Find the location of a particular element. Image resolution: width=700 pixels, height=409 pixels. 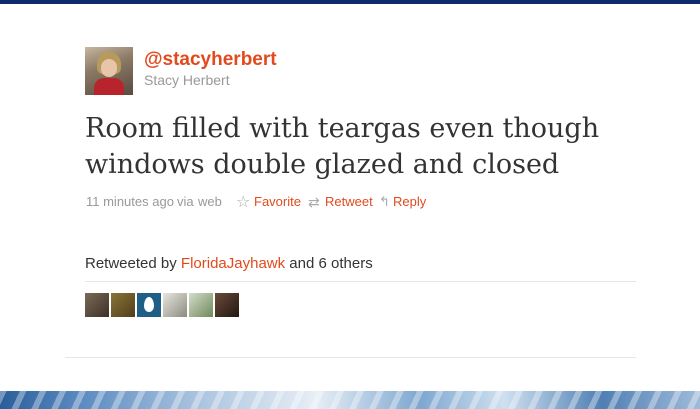

avatar-body is located at coordinates (109, 86).